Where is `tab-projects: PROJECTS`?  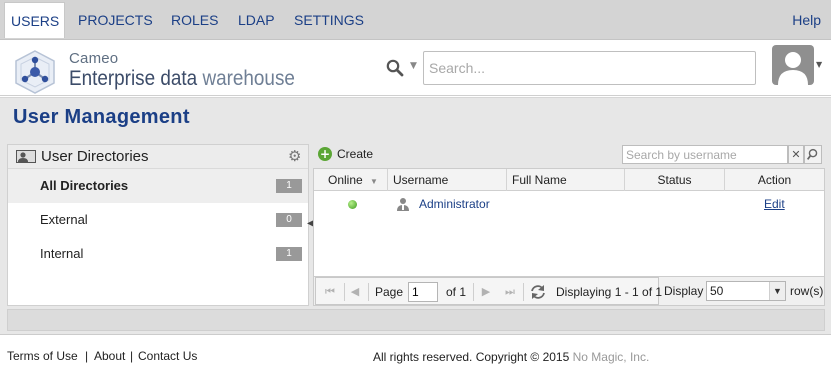 tab-projects: PROJECTS is located at coordinates (115, 20).